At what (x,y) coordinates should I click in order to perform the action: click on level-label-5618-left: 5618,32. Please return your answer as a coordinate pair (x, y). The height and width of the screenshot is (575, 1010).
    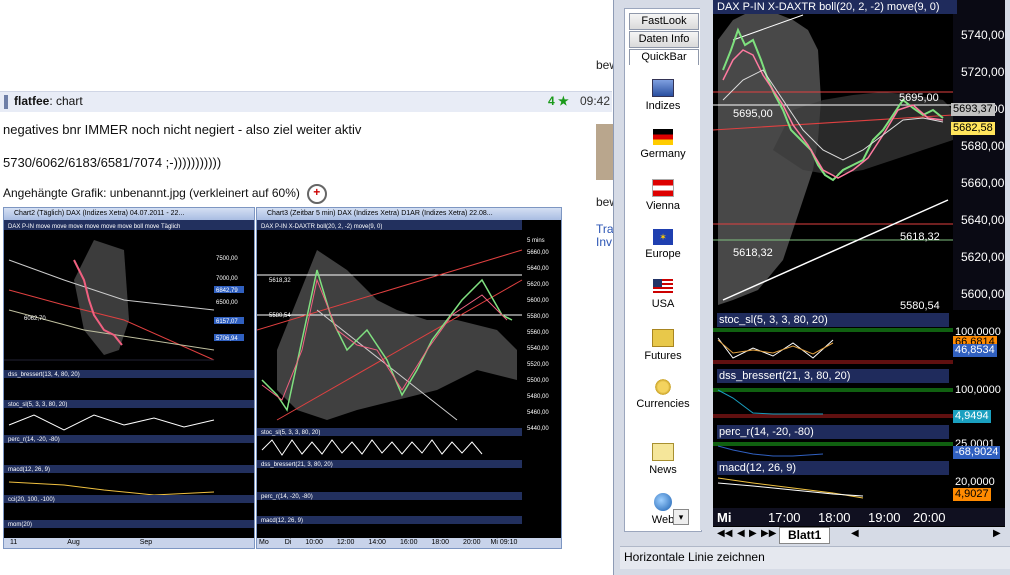
    Looking at the image, I should click on (753, 253).